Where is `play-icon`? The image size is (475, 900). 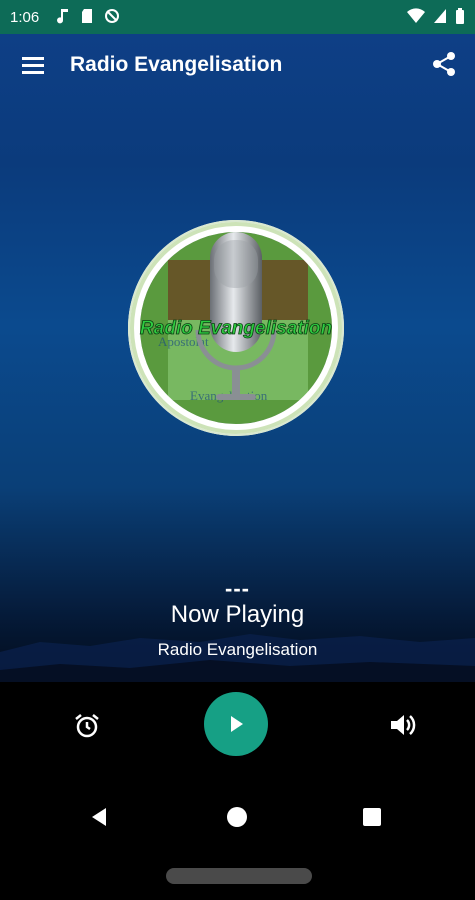
play-icon is located at coordinates (237, 724).